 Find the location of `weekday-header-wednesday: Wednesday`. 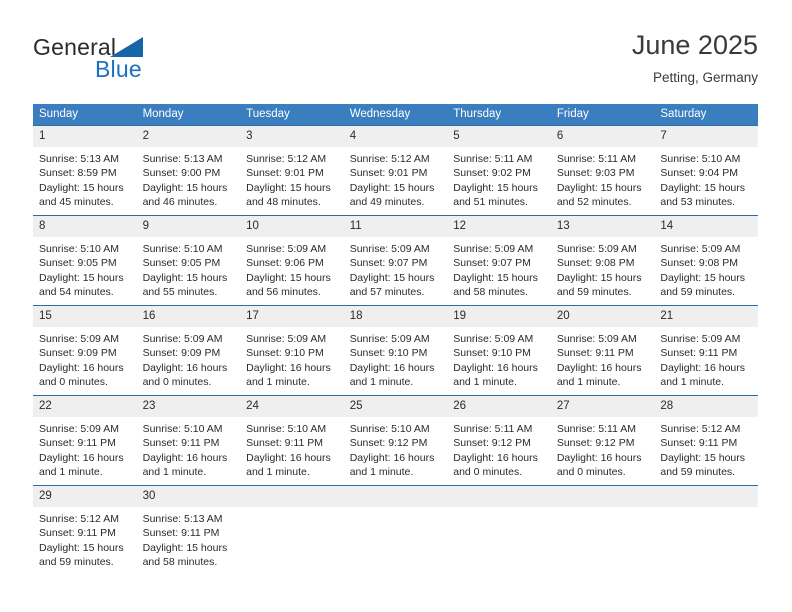

weekday-header-wednesday: Wednesday is located at coordinates (395, 115).